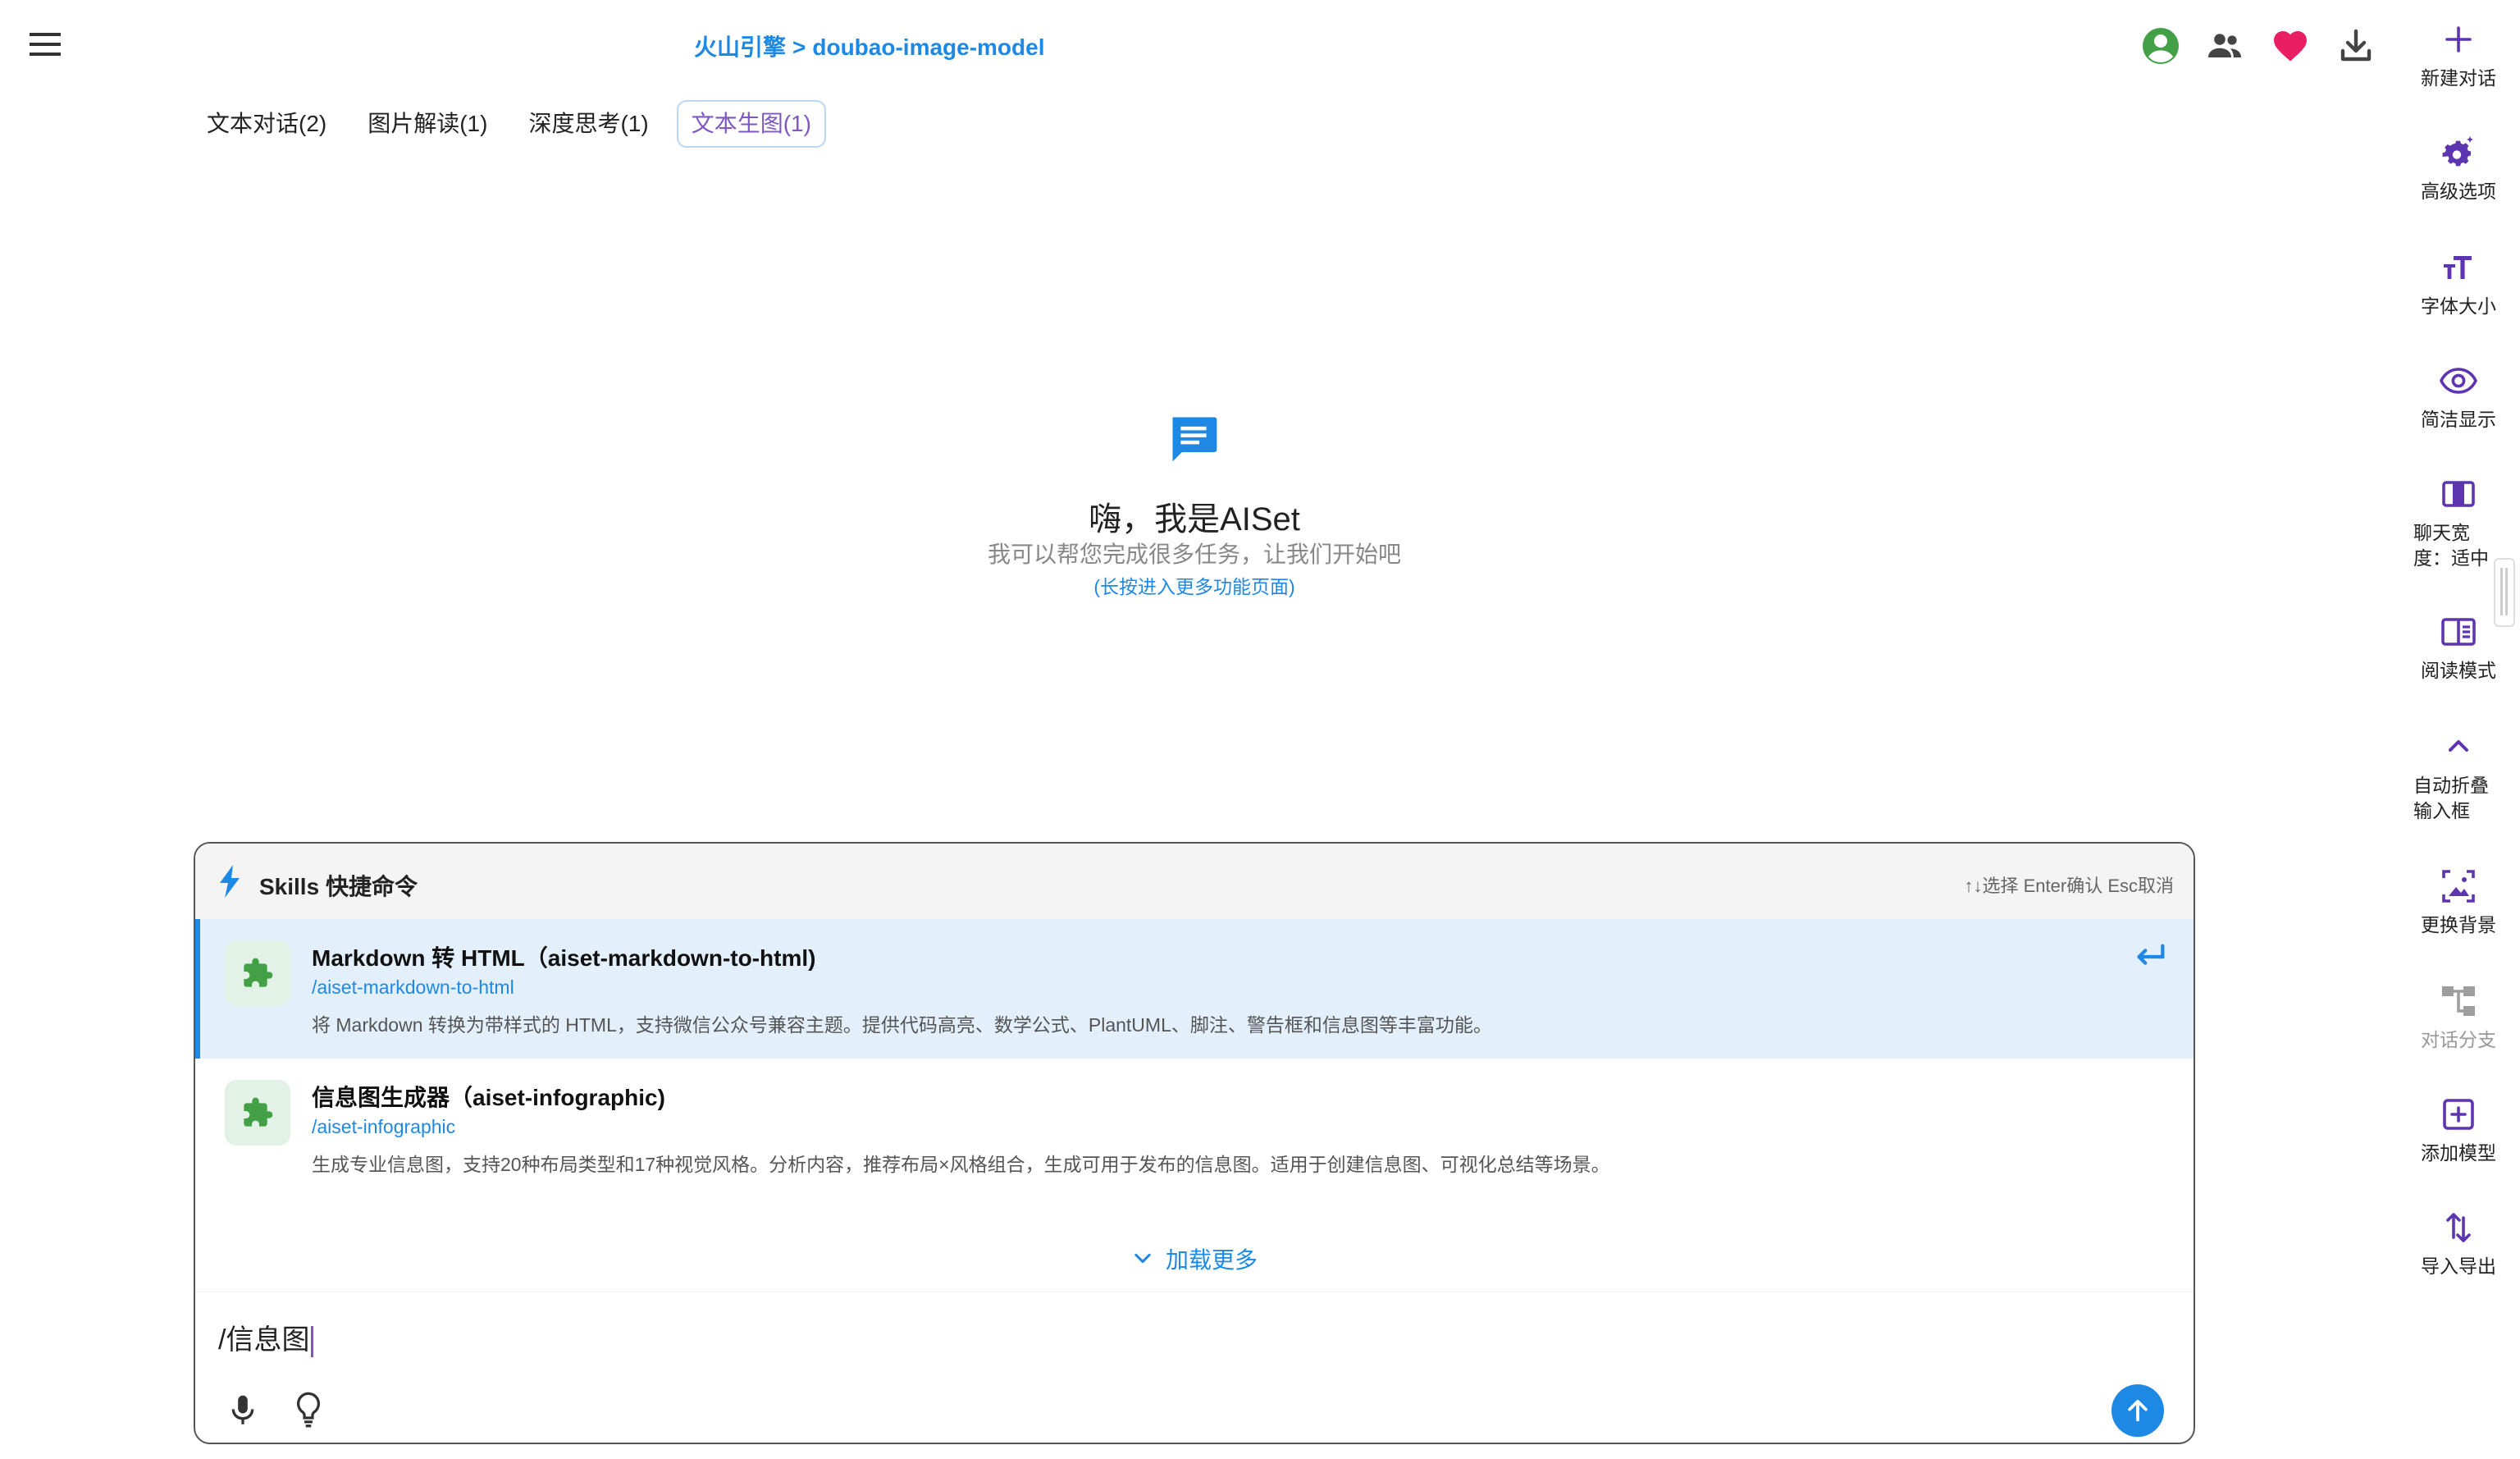  Describe the element at coordinates (1212, 1260) in the screenshot. I see `load-more-label: 加载更多` at that location.